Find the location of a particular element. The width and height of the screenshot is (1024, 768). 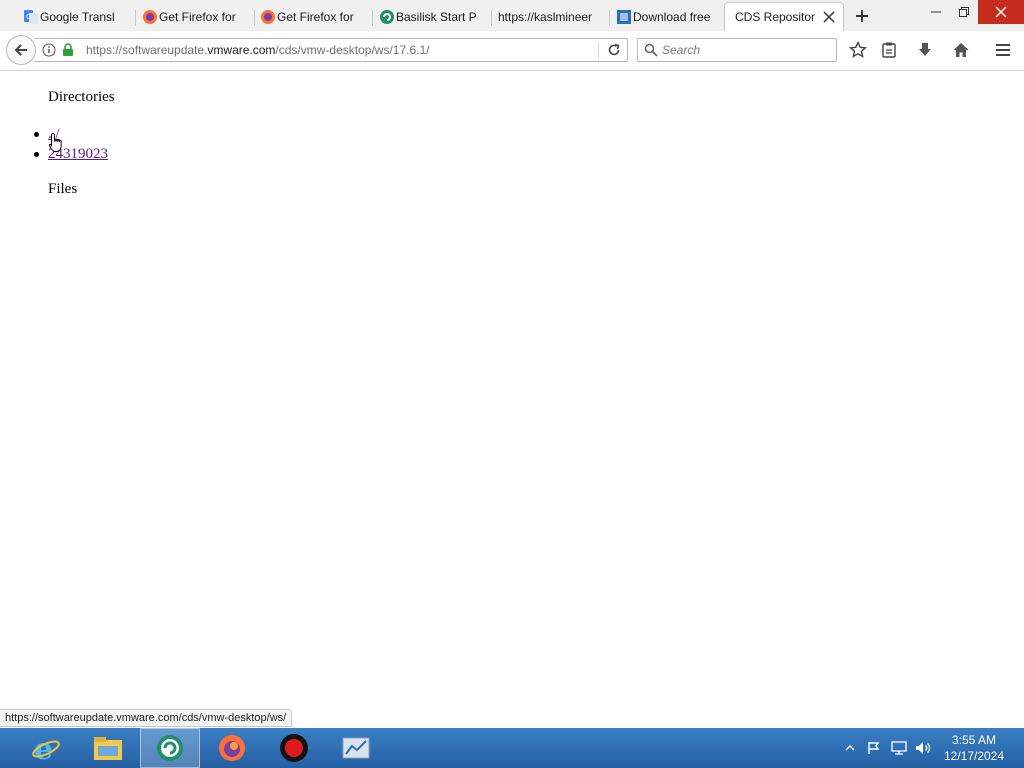

record-icon is located at coordinates (294, 748).